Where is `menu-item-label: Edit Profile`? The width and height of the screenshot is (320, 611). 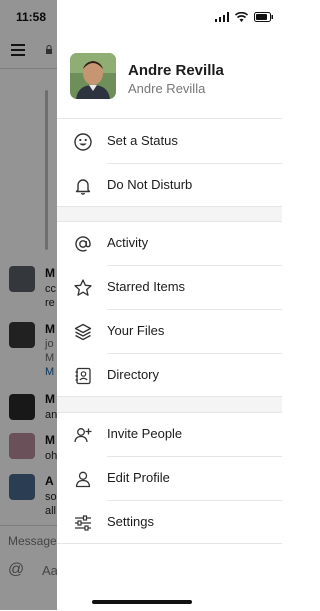 menu-item-label: Edit Profile is located at coordinates (138, 477).